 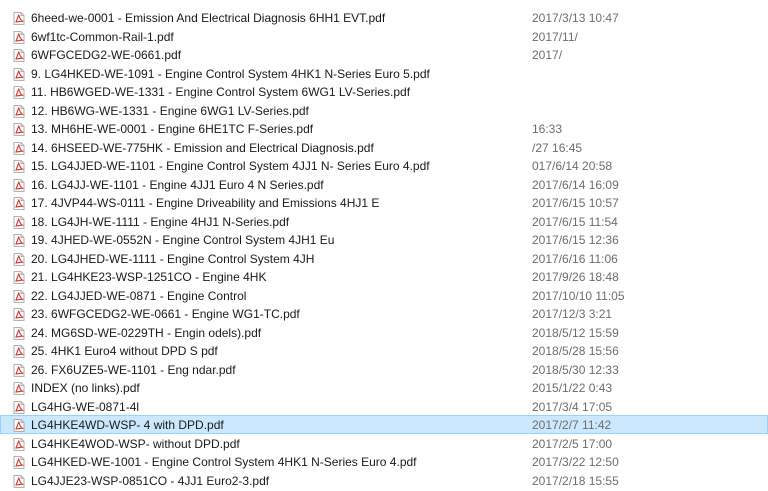 I want to click on file-name: 21. LG4HKE23-WSP-1251CO - Engine 4HK, so click(x=149, y=277).